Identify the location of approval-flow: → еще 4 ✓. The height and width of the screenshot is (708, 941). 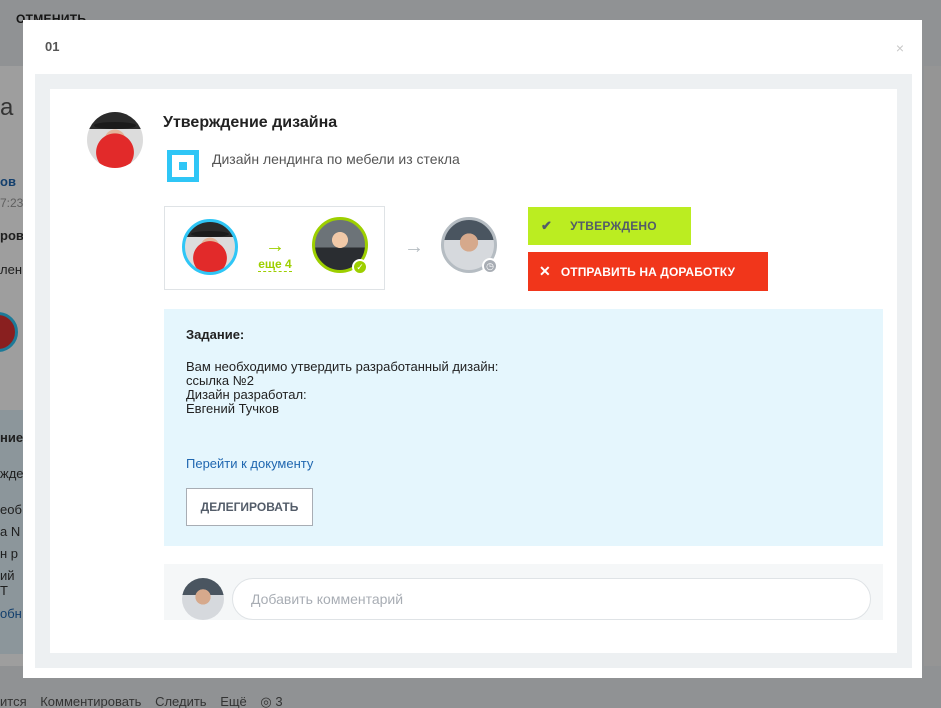
(274, 248).